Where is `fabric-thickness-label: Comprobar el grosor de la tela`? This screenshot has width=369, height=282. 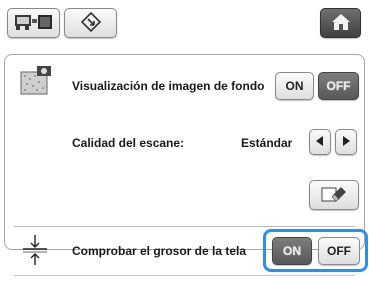 fabric-thickness-label: Comprobar el grosor de la tela is located at coordinates (159, 251).